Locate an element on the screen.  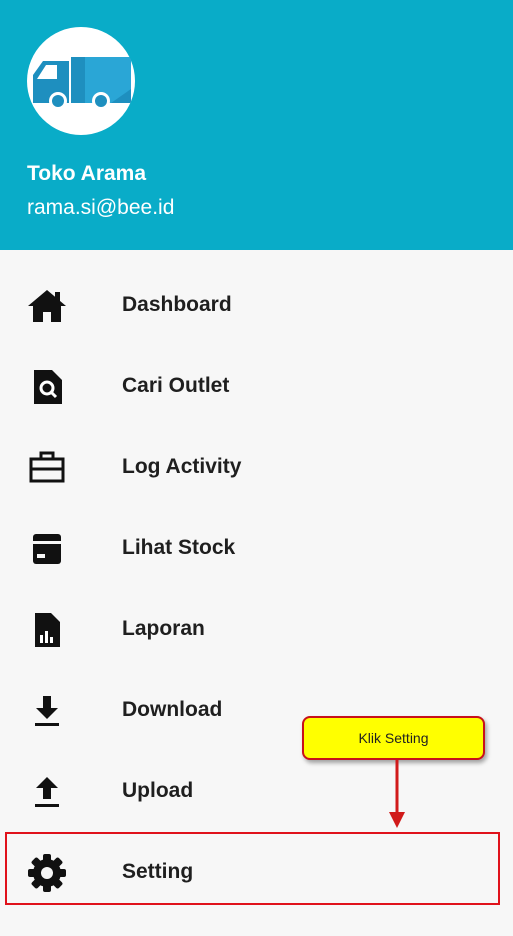
upload-icon is located at coordinates (47, 792).